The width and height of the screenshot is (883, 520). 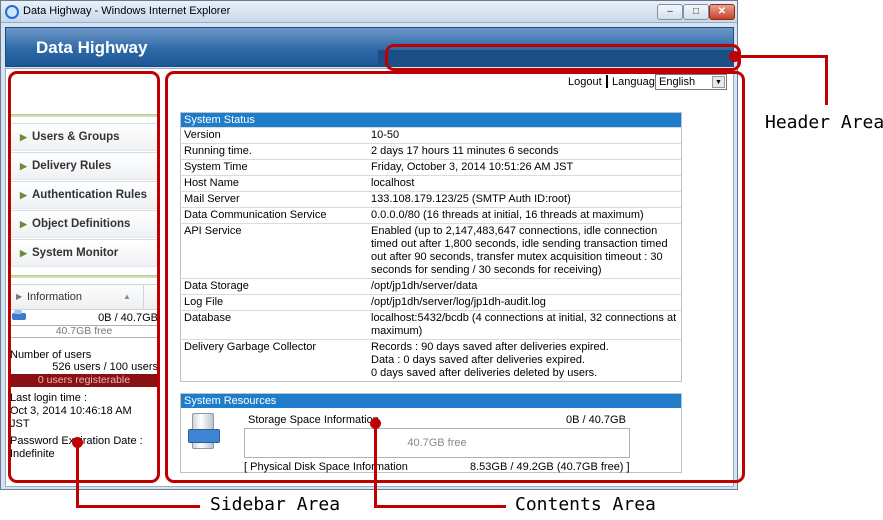 What do you see at coordinates (824, 122) in the screenshot?
I see `header-area-label: Header Area` at bounding box center [824, 122].